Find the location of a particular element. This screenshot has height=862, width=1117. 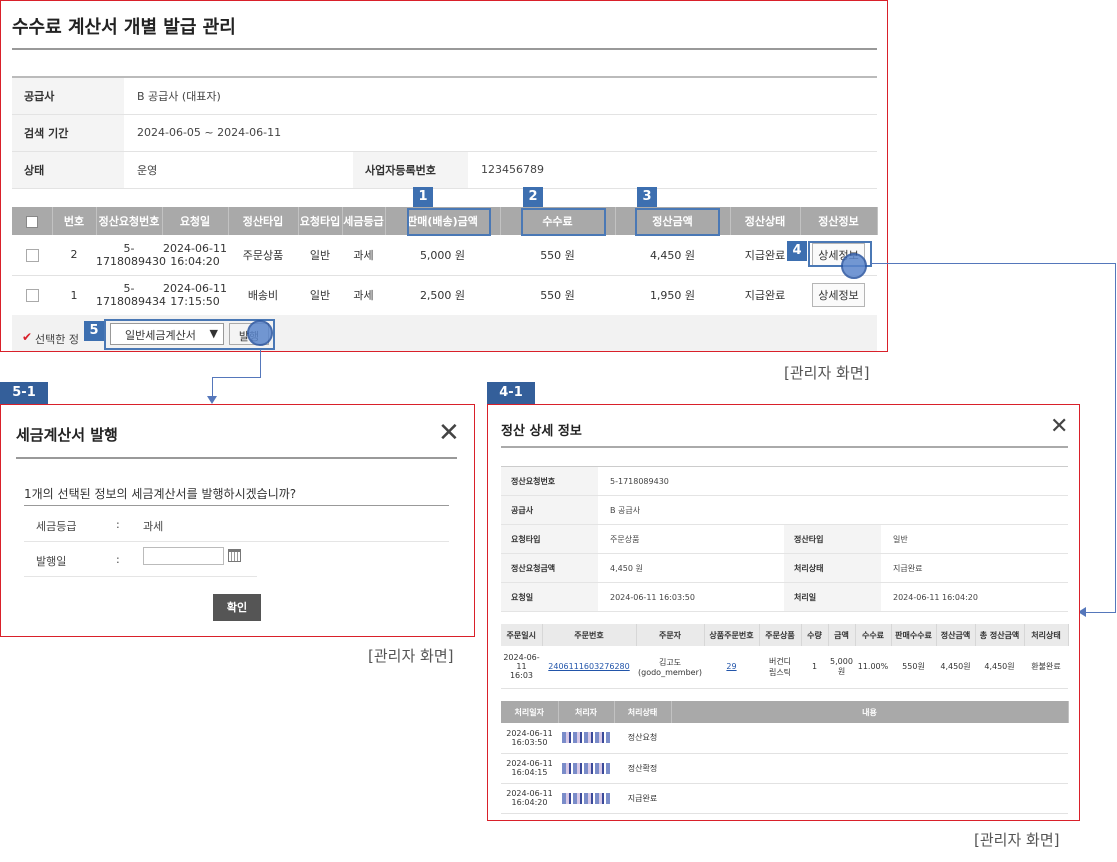

redacted-name is located at coordinates (586, 768).